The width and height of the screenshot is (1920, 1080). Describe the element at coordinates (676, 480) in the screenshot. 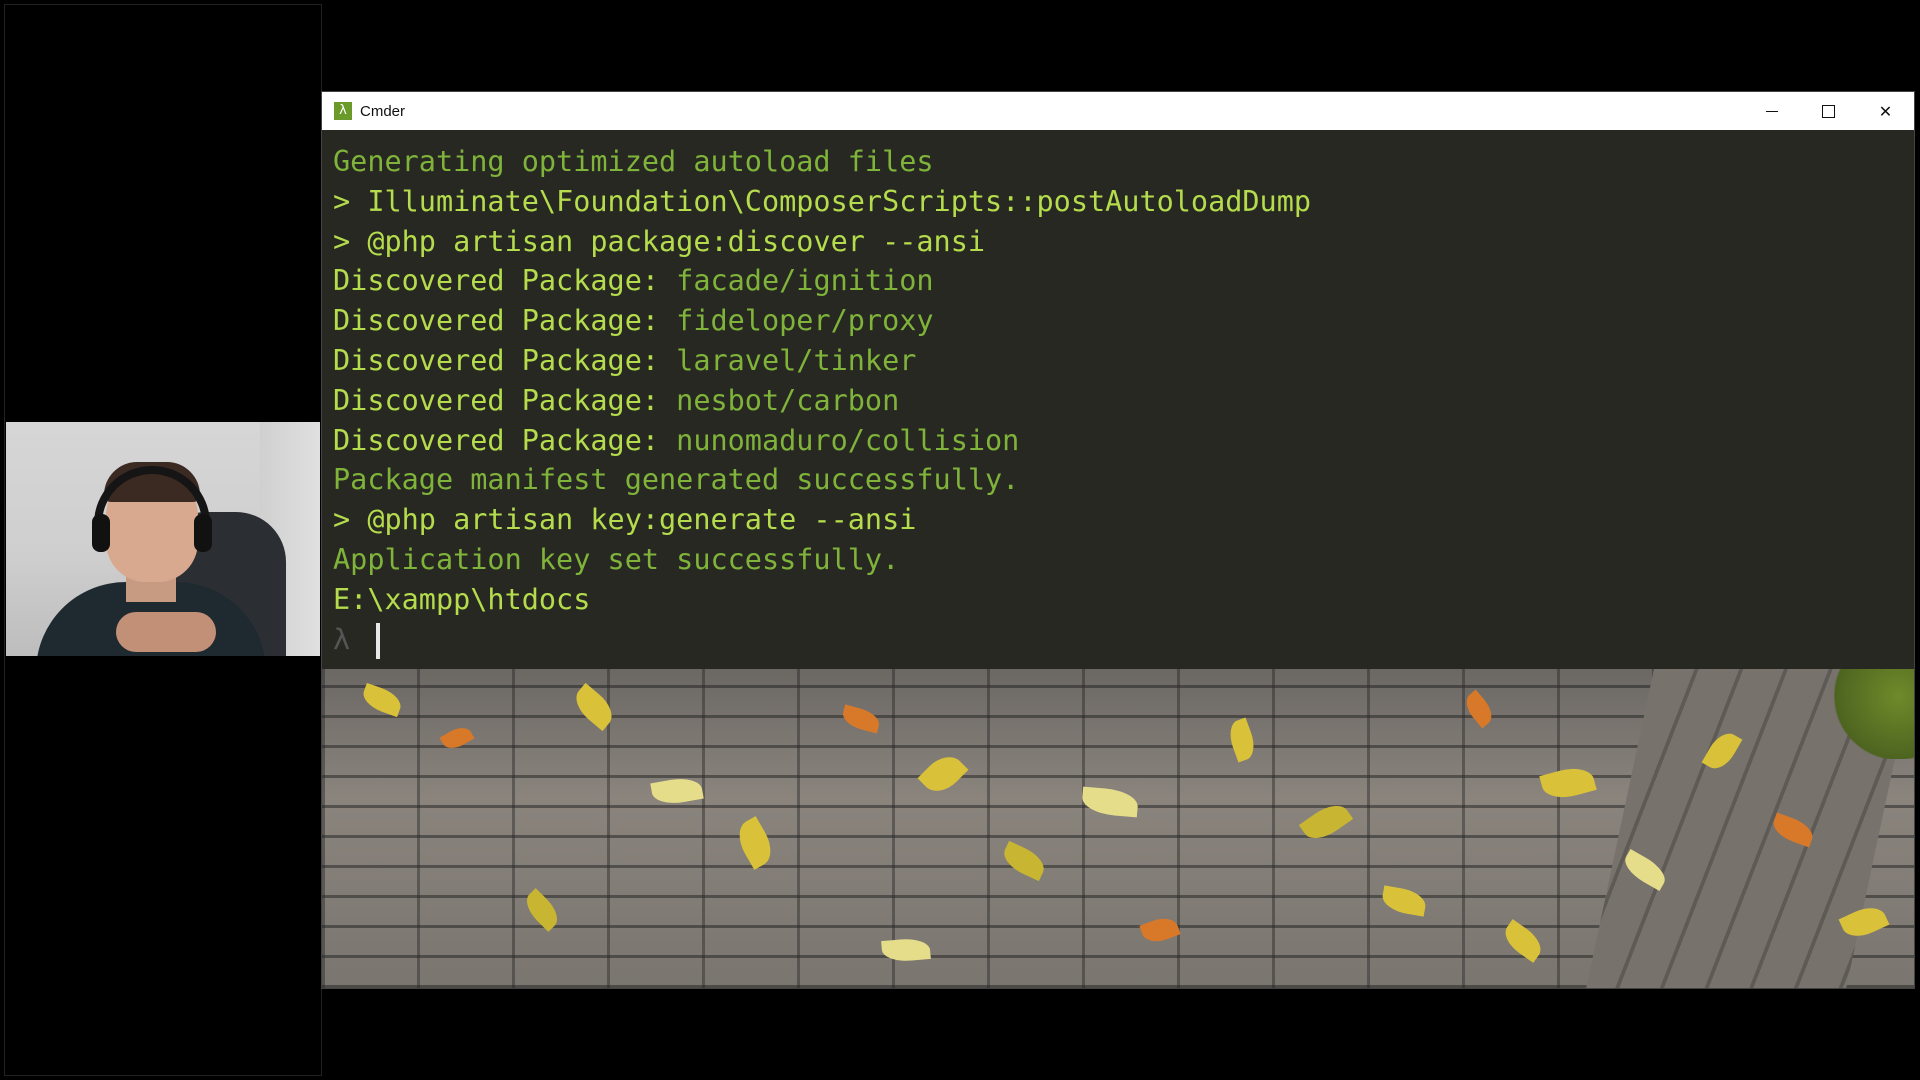

I see `terminal-line: Package manifest generated successfully.` at that location.